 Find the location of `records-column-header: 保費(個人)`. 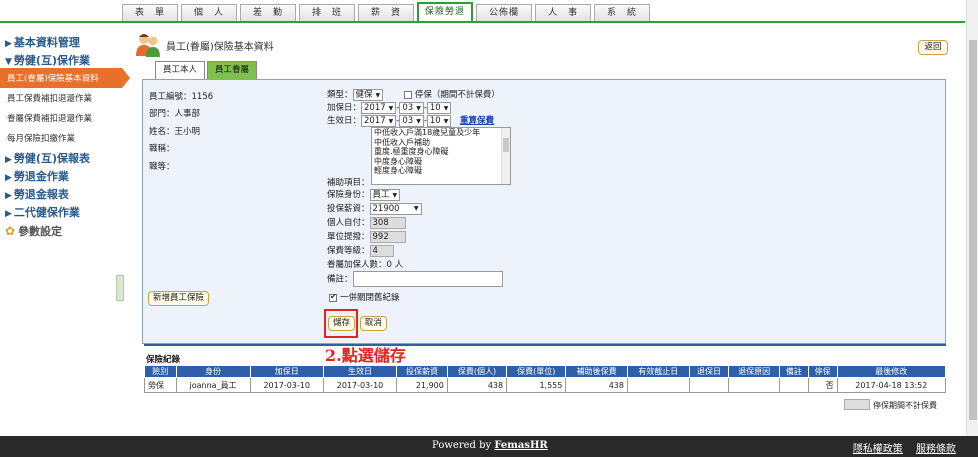

records-column-header: 保費(個人) is located at coordinates (477, 371).